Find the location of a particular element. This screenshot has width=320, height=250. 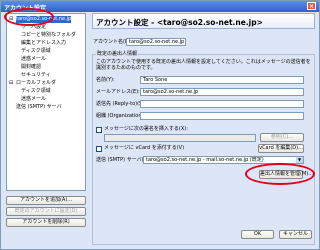

tree-item-junk: 迷惑メール is located at coordinates (33, 59).